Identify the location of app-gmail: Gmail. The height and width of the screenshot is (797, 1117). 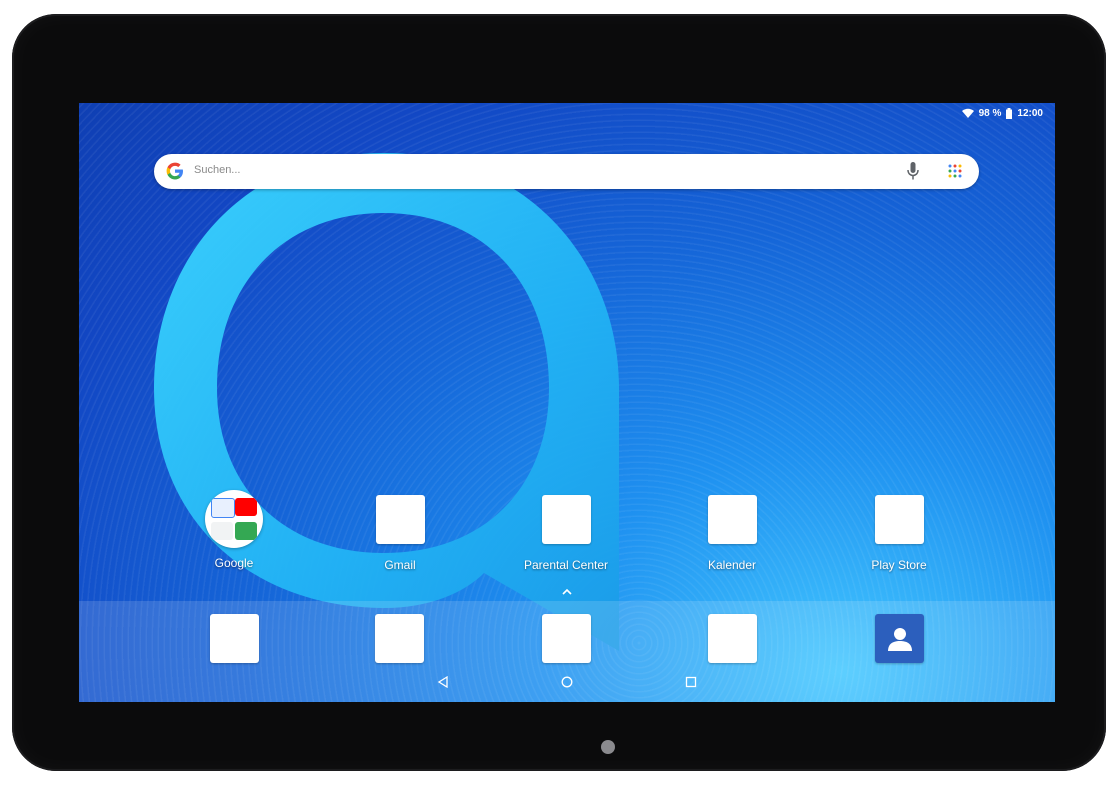
(400, 533).